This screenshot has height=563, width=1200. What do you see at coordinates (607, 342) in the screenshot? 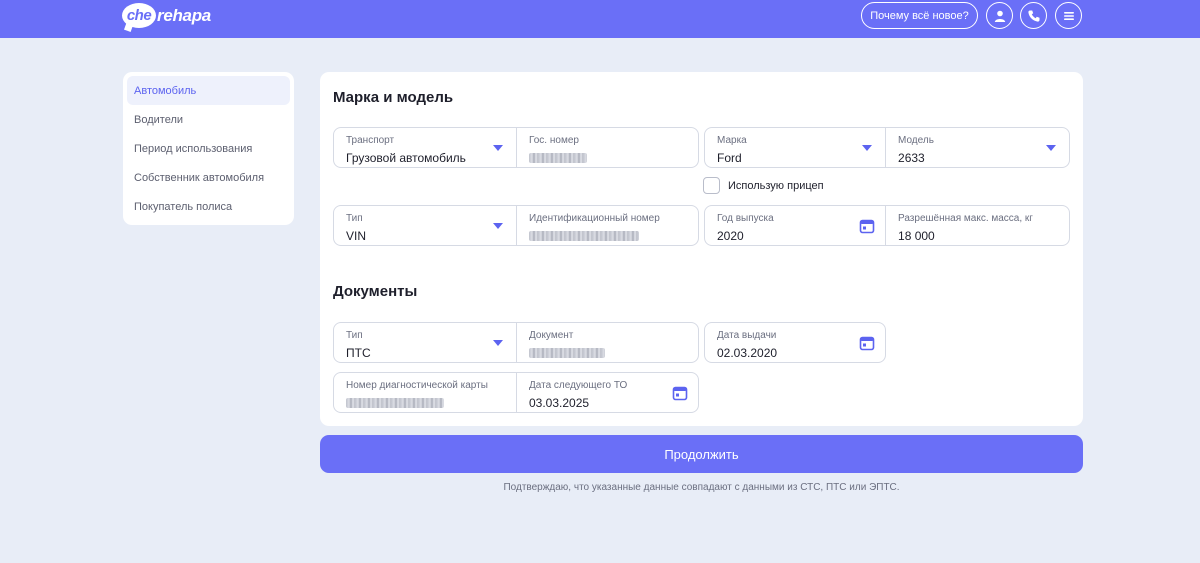
I see `doc-number-input: Документ` at bounding box center [607, 342].